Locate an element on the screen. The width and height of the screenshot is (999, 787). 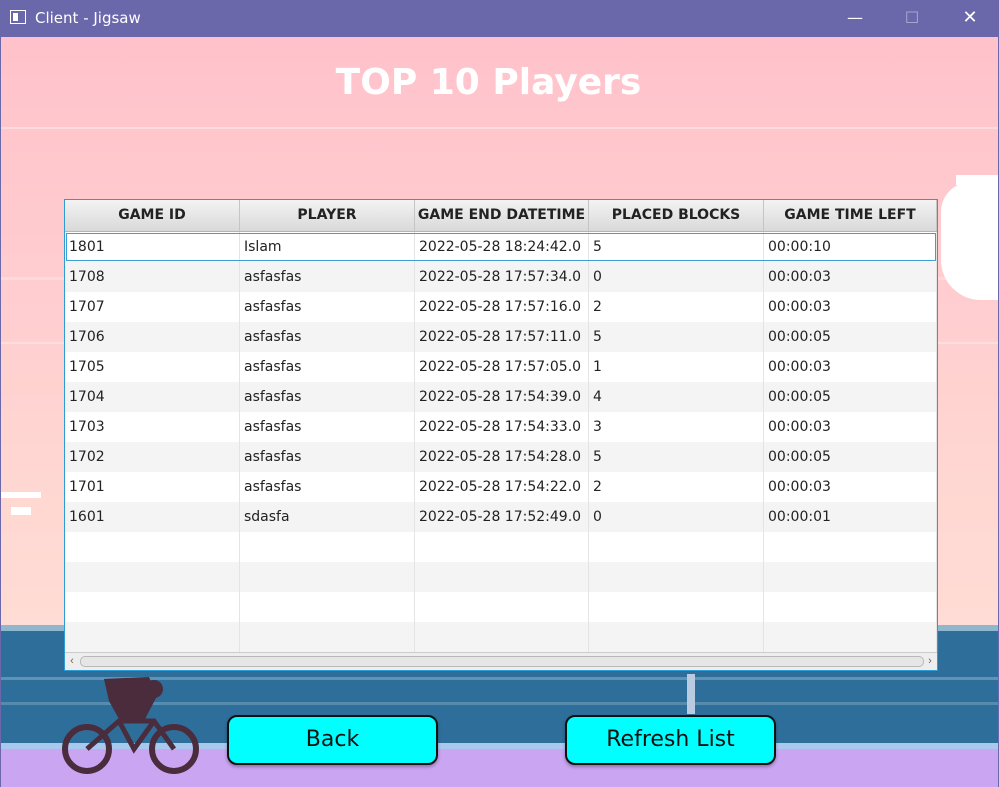
table-cell: 2022-05-28 17:52:49.0 is located at coordinates (502, 517).